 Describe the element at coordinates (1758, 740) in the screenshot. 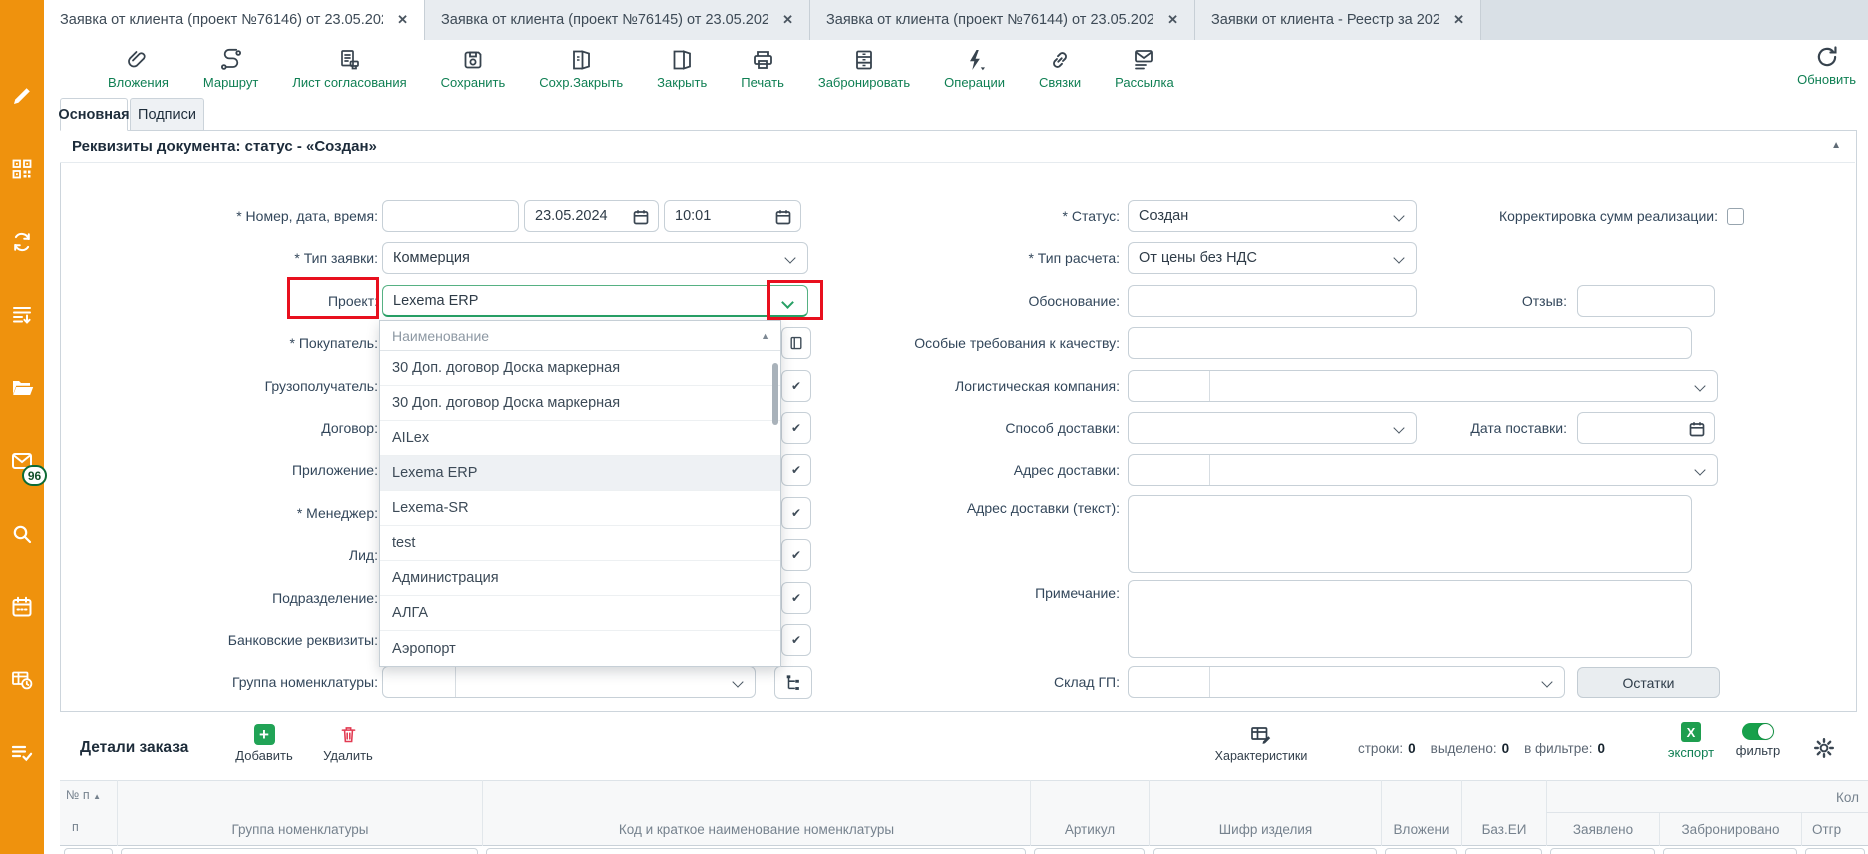

I see `filter-toggle: фильтр` at that location.